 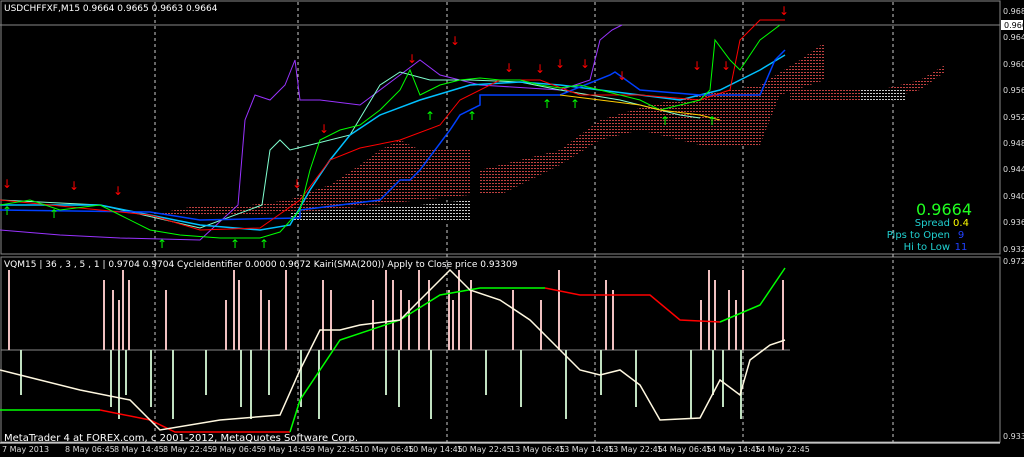 I want to click on hi-low-value: 11, so click(x=961, y=247).